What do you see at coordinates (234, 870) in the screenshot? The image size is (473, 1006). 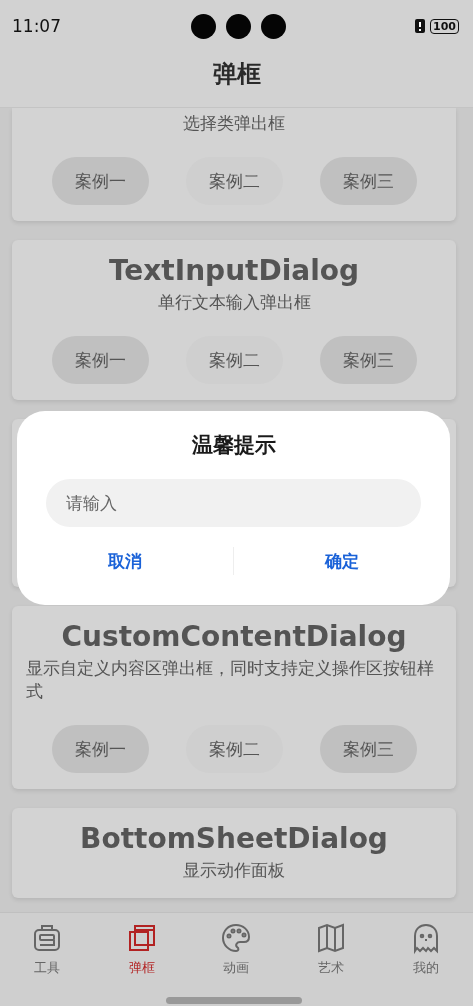 I see `card-subtitle: 显示动作面板` at bounding box center [234, 870].